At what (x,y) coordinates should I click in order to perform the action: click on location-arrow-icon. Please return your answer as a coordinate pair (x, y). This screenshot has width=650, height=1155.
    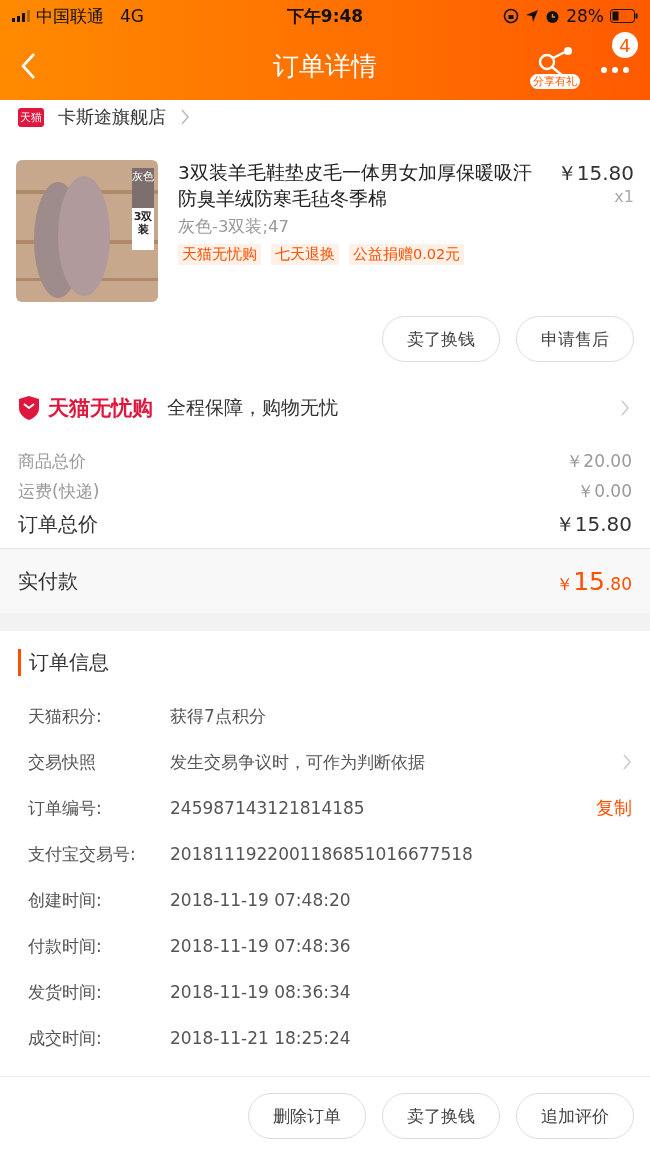
    Looking at the image, I should click on (532, 16).